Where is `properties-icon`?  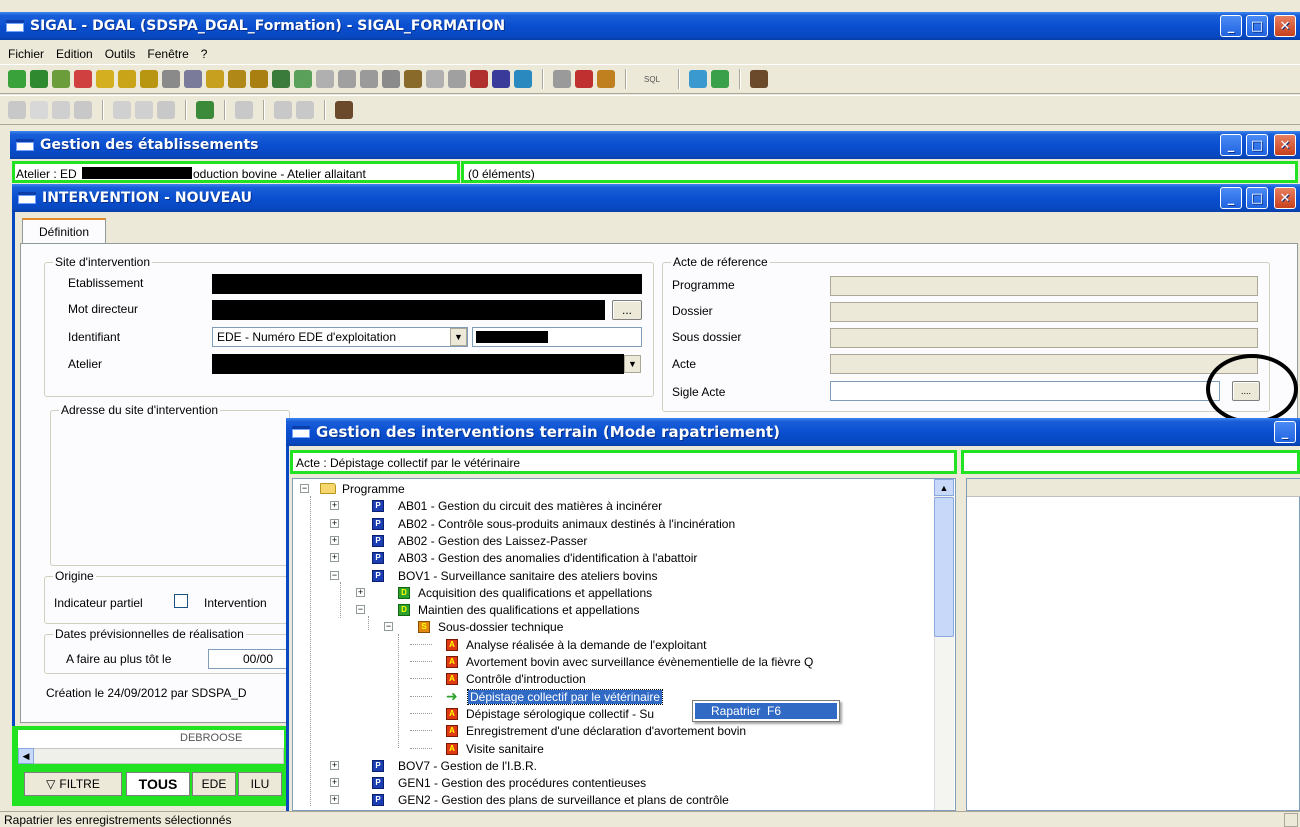 properties-icon is located at coordinates (61, 110).